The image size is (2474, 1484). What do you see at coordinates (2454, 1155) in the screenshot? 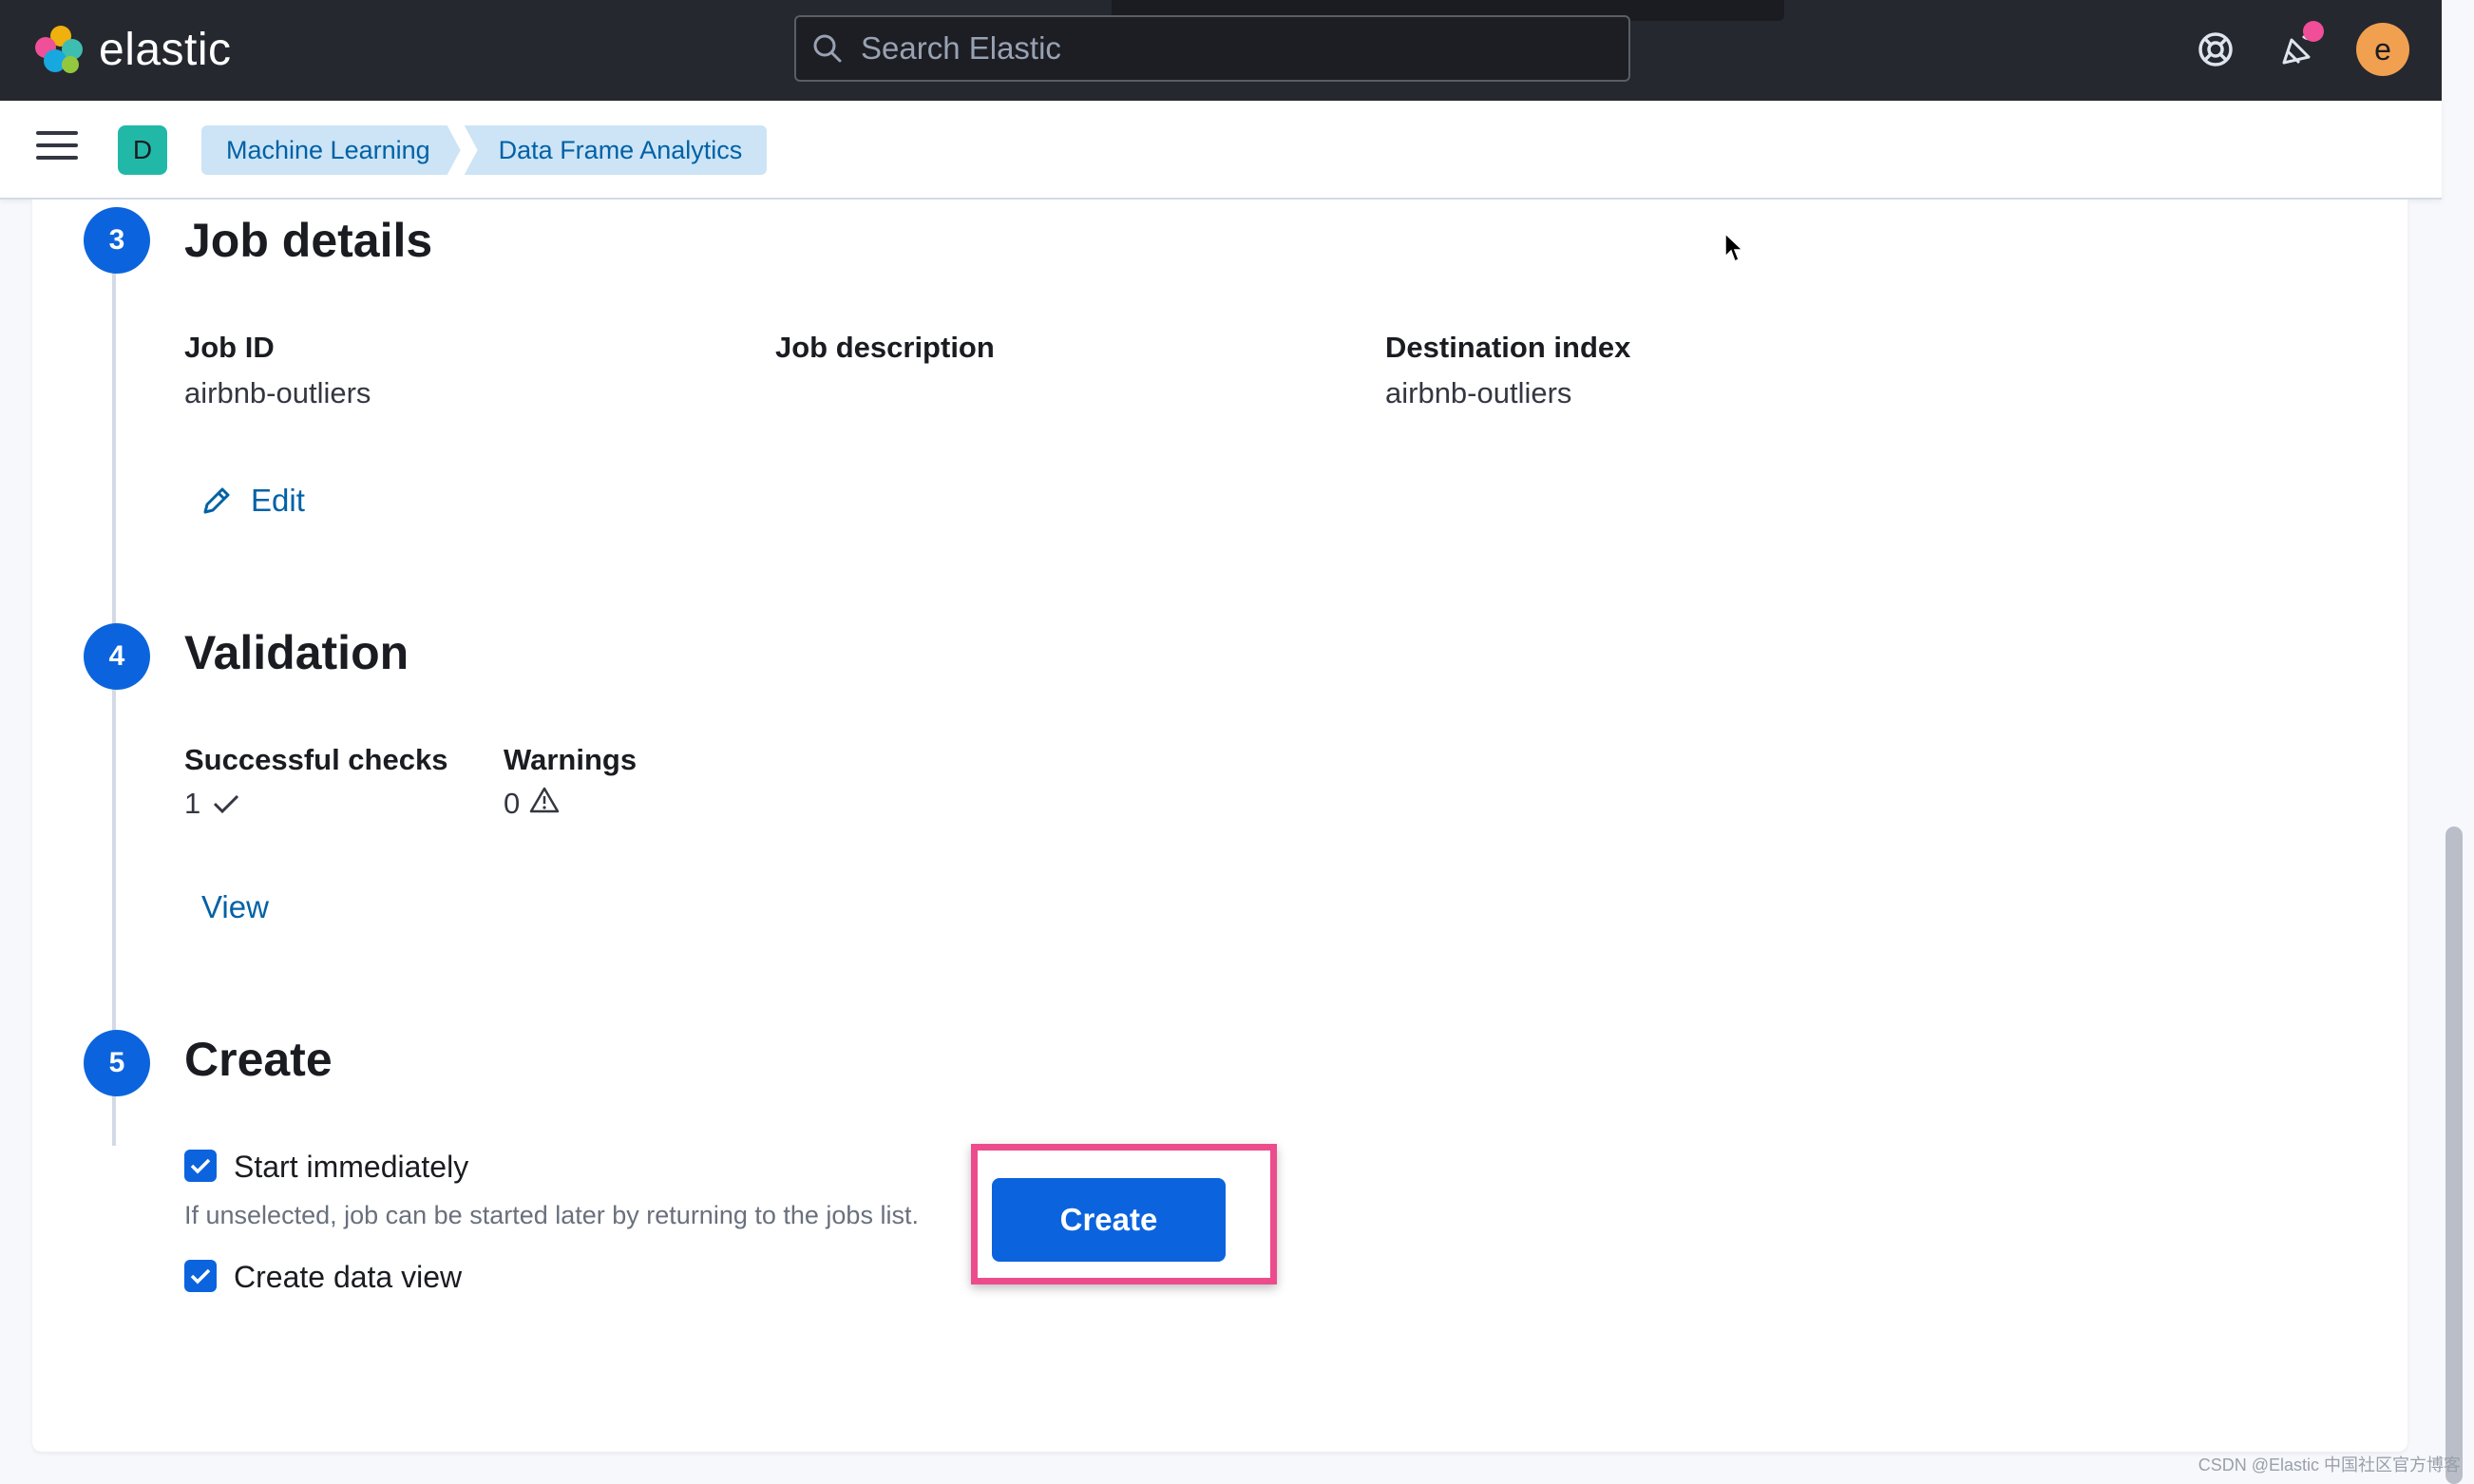
I see `page-scrollbar` at bounding box center [2454, 1155].